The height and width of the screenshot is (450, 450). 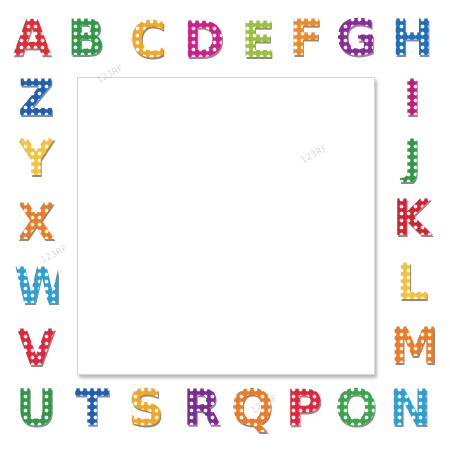 I want to click on letter-m: M, so click(x=415, y=346).